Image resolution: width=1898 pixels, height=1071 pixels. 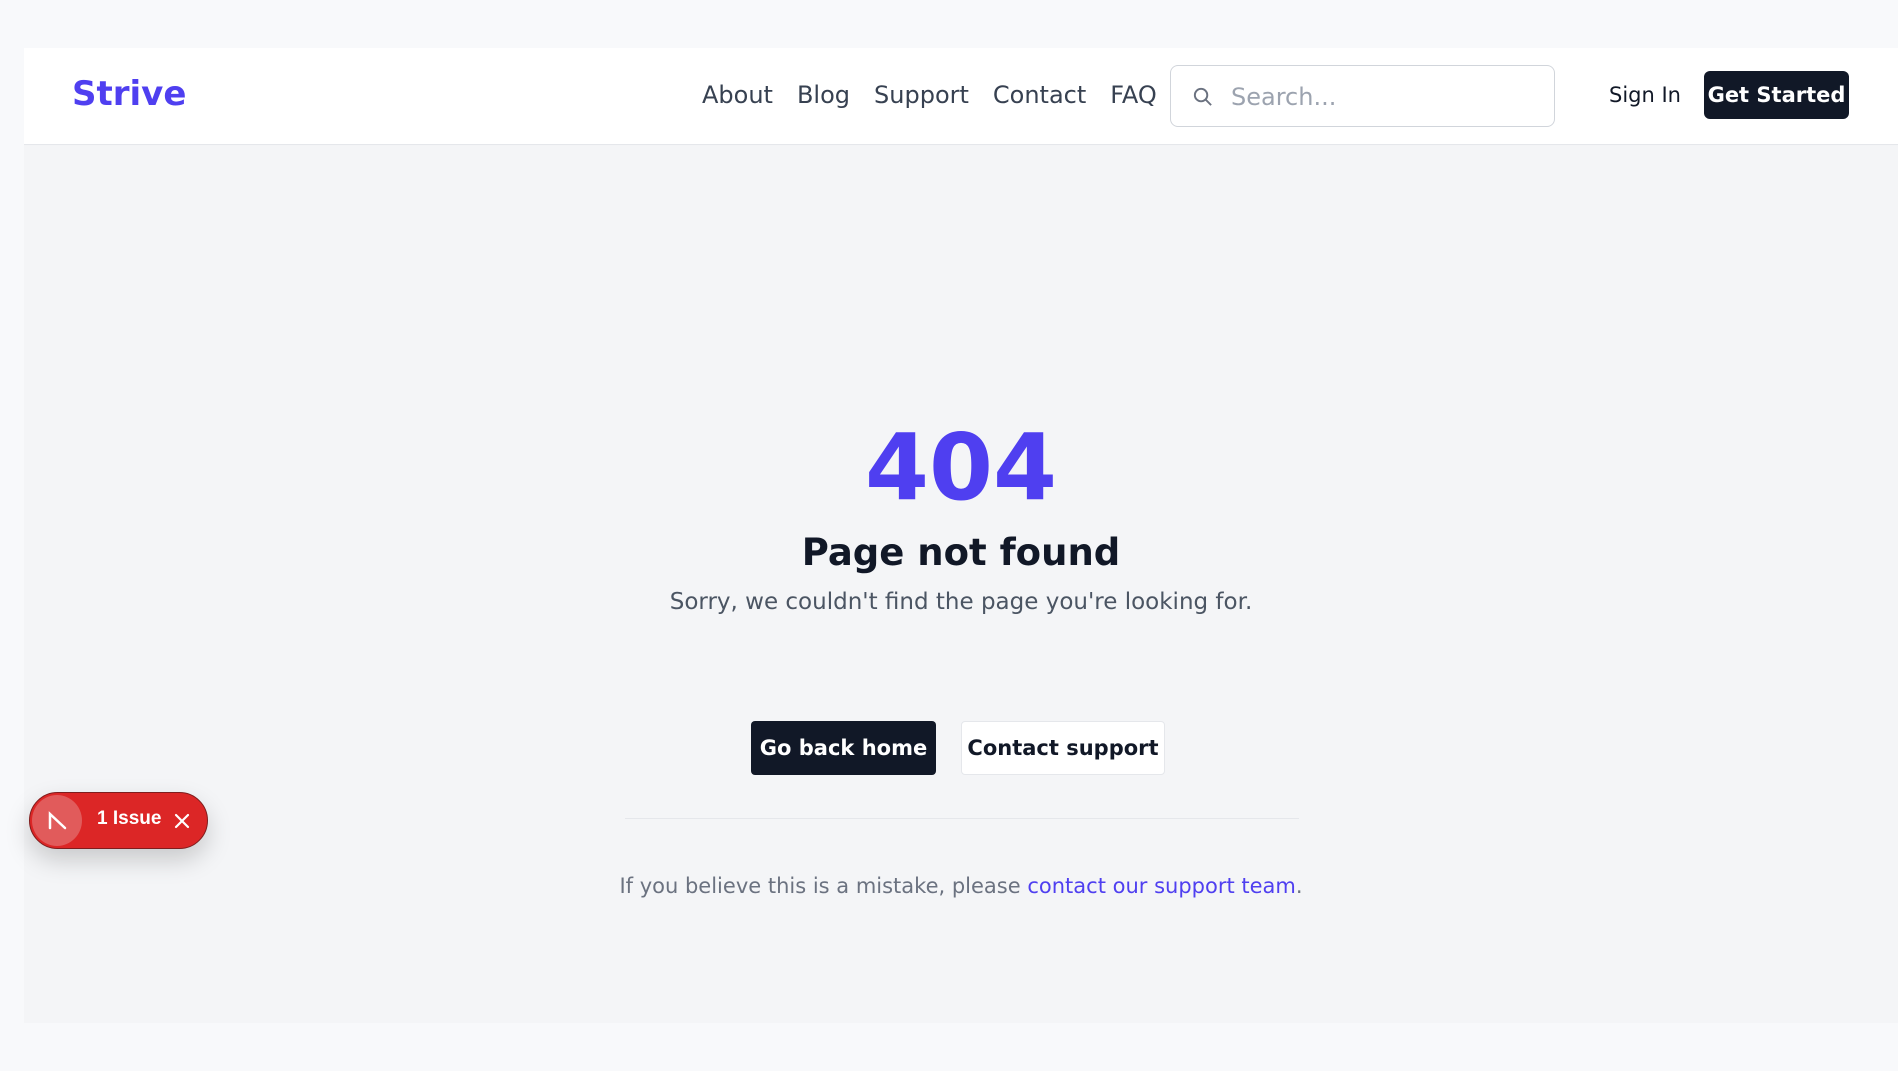 I want to click on sign-in-button: Sign In, so click(x=1645, y=95).